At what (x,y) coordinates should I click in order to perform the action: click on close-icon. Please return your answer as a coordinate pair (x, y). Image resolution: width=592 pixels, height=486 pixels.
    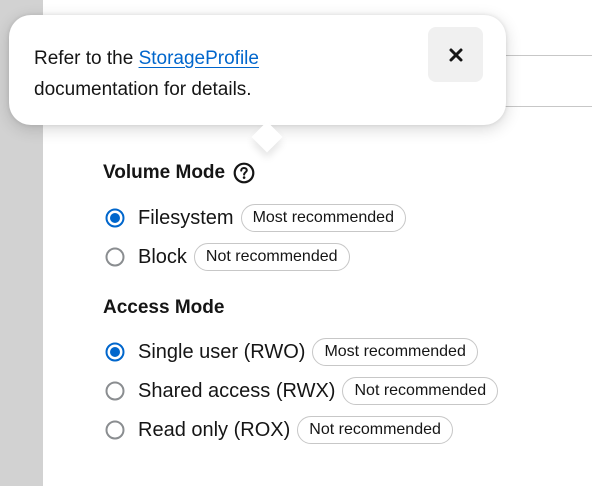
    Looking at the image, I should click on (456, 55).